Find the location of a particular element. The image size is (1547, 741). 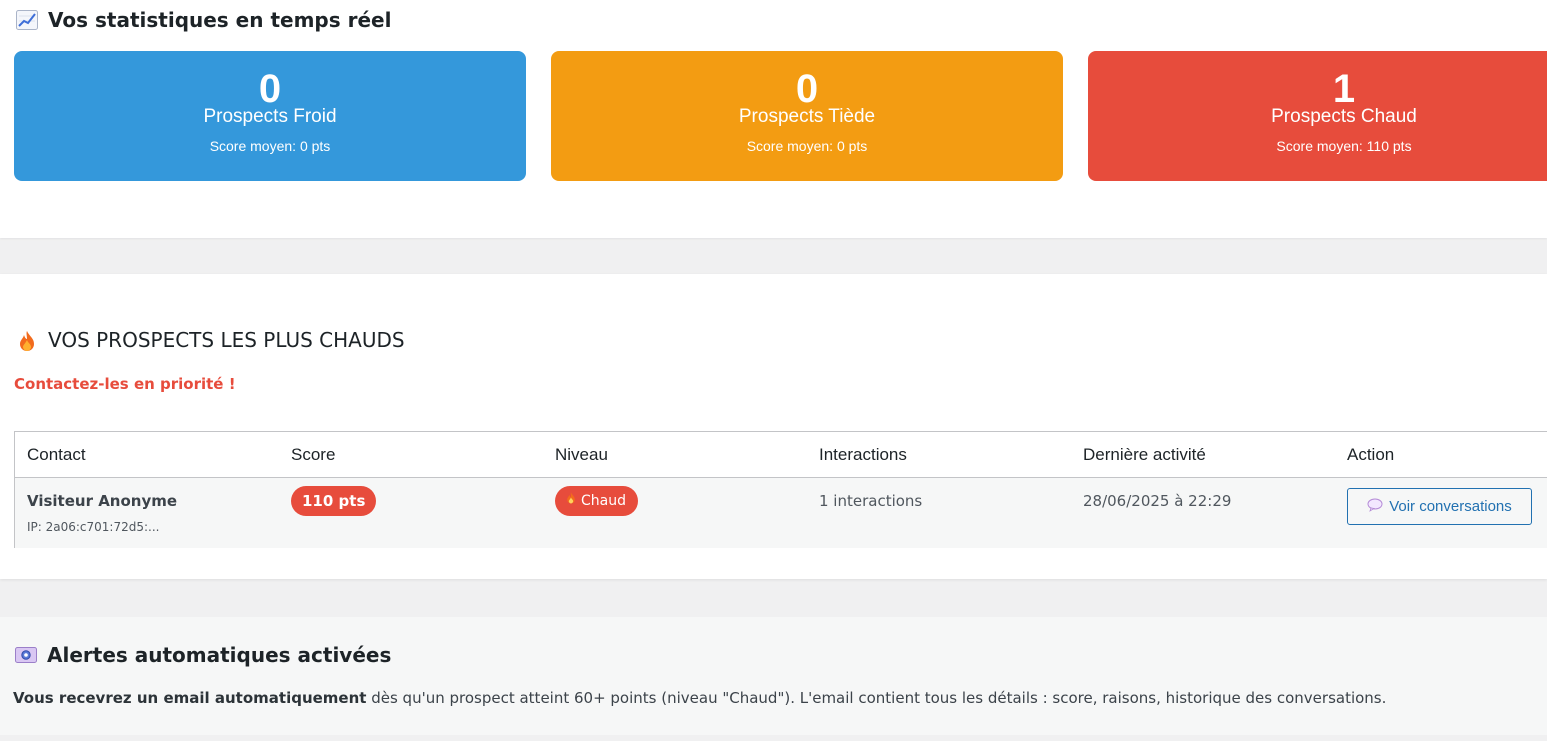

level-badge: Chaud is located at coordinates (596, 501).